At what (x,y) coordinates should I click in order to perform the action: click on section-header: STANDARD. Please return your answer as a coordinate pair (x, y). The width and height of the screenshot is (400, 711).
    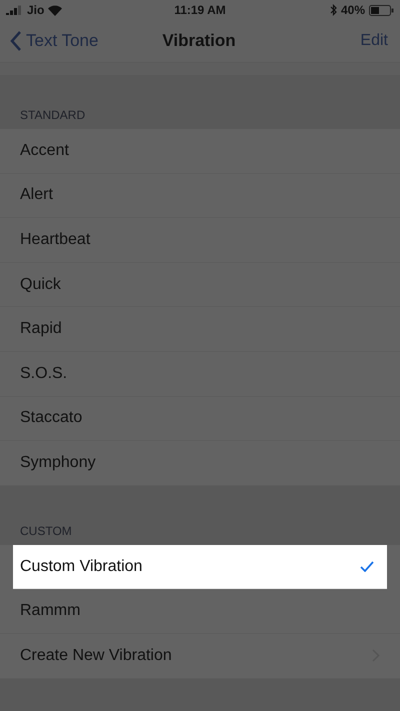
    Looking at the image, I should click on (52, 115).